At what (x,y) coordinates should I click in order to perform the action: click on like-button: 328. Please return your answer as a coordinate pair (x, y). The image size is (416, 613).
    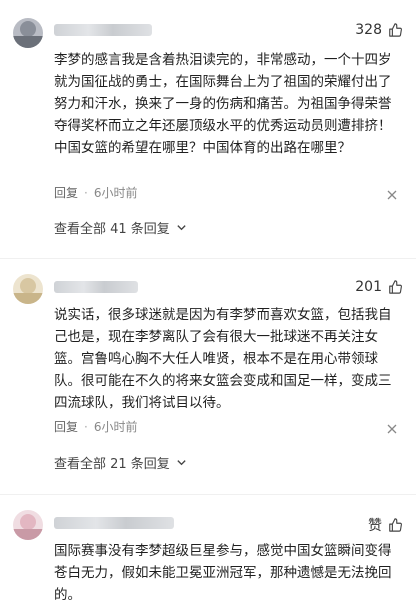
    Looking at the image, I should click on (378, 30).